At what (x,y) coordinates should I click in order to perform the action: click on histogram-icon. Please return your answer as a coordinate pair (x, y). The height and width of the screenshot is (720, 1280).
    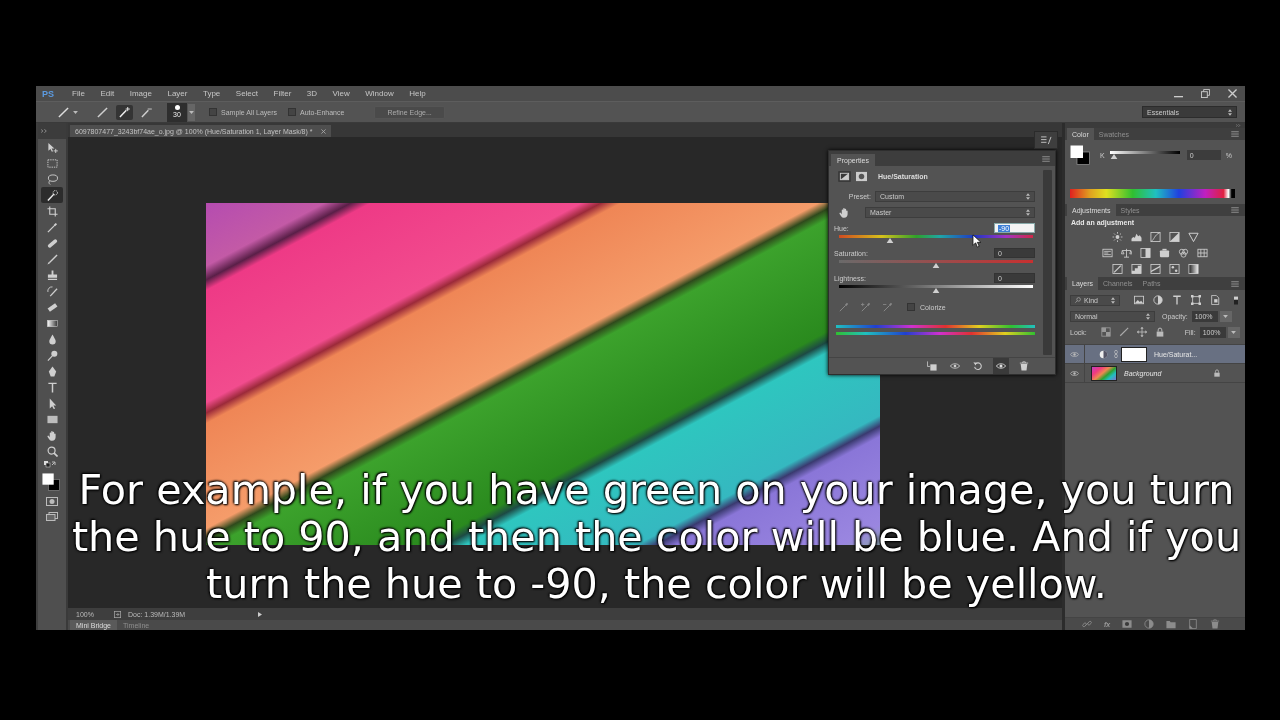
    Looking at the image, I should click on (1136, 237).